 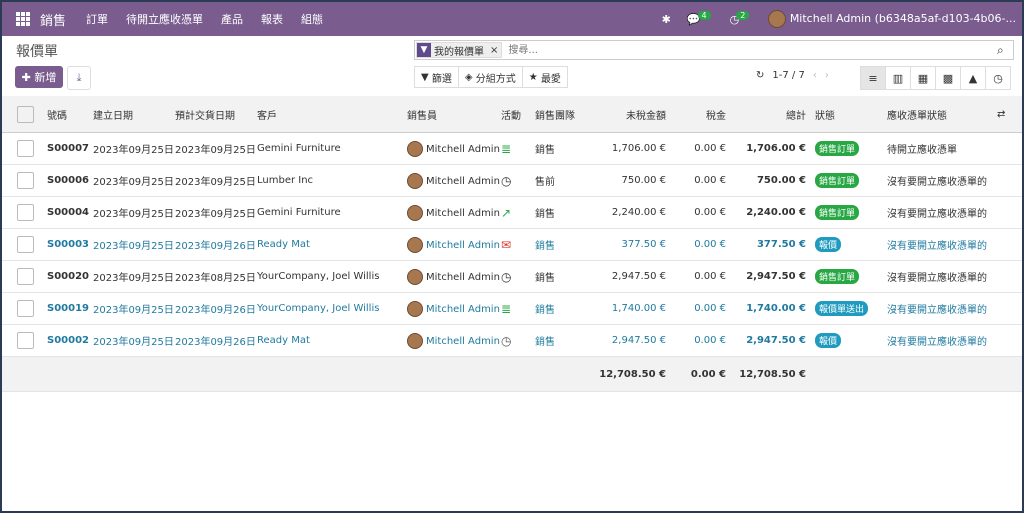 What do you see at coordinates (743, 15) in the screenshot?
I see `activity-count-badge: 2` at bounding box center [743, 15].